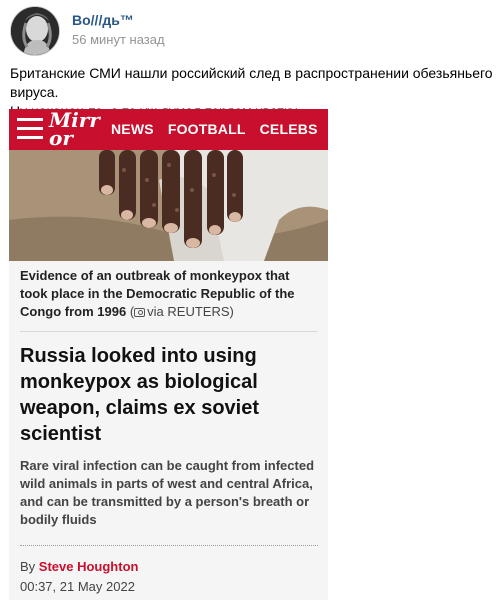 Image resolution: width=504 pixels, height=600 pixels. What do you see at coordinates (169, 331) in the screenshot?
I see `caption-divider` at bounding box center [169, 331].